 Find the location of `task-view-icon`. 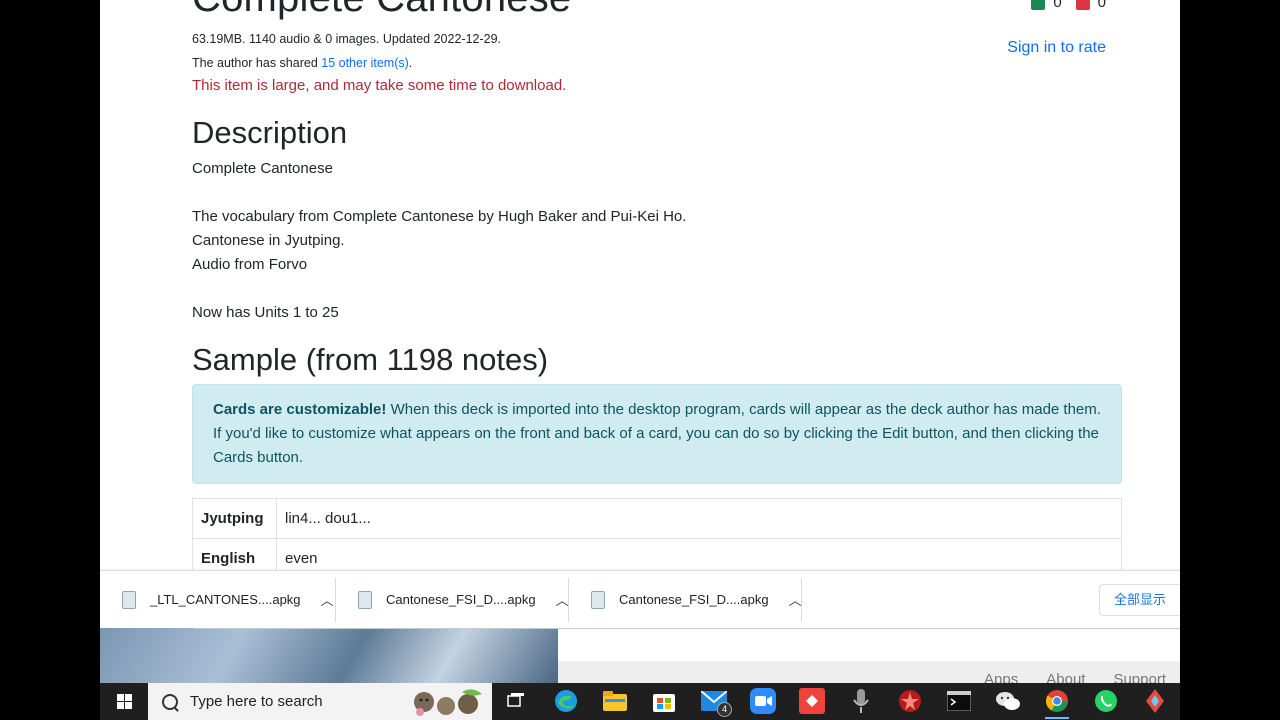

task-view-icon is located at coordinates (516, 701).